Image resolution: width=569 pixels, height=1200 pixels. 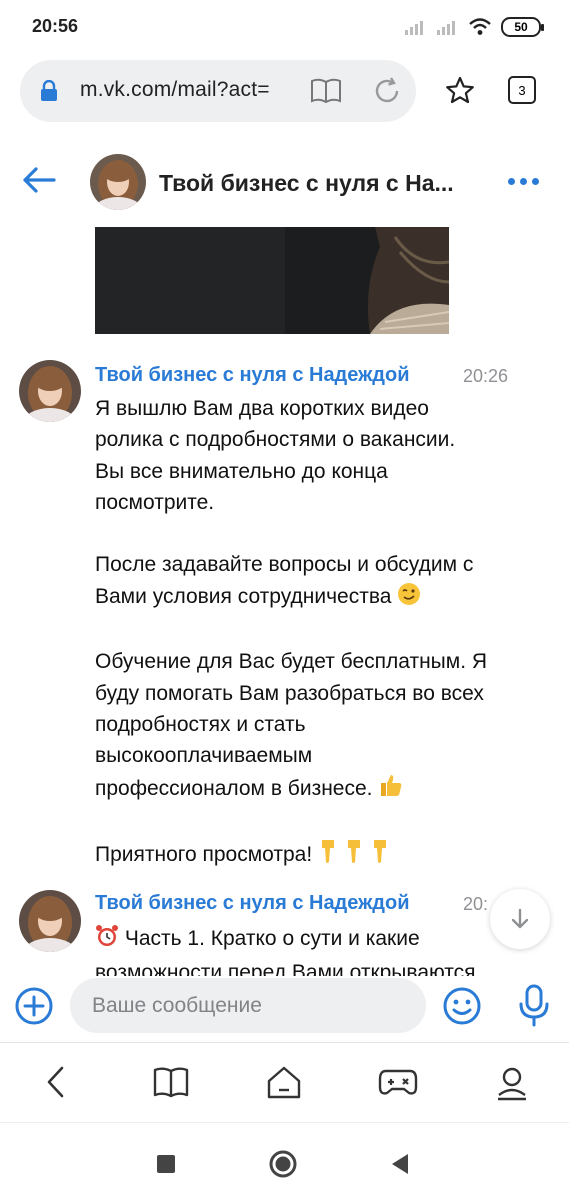 I want to click on url-text: m.vk.com/mail?act=, so click(x=175, y=90).